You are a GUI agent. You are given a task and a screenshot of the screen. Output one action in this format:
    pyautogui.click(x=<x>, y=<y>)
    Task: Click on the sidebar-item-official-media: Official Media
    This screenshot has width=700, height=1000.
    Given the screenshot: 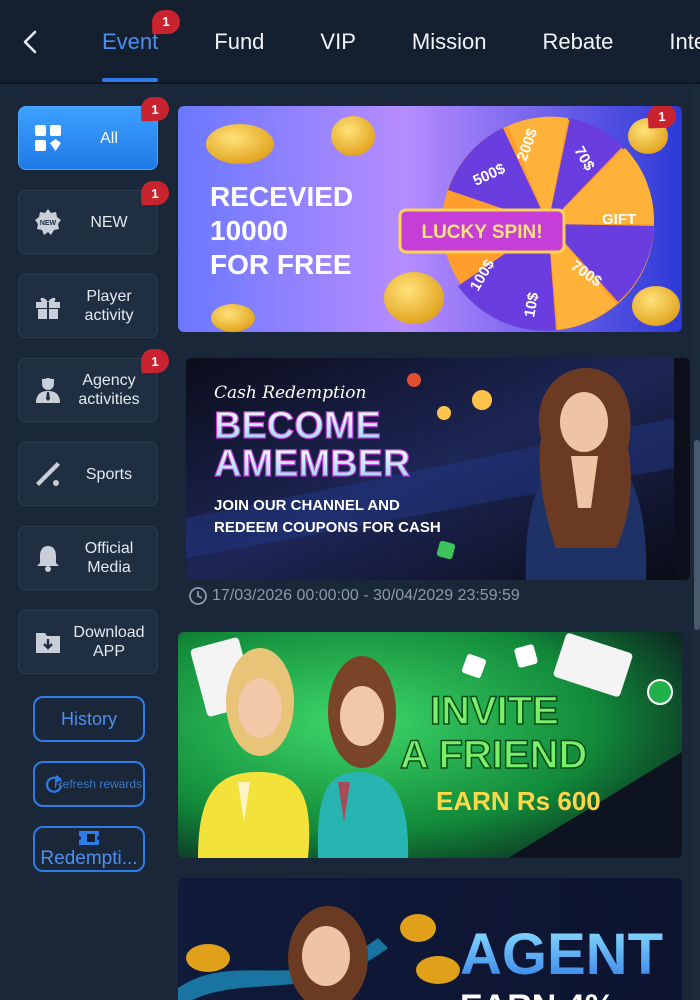 What is the action you would take?
    pyautogui.click(x=88, y=558)
    